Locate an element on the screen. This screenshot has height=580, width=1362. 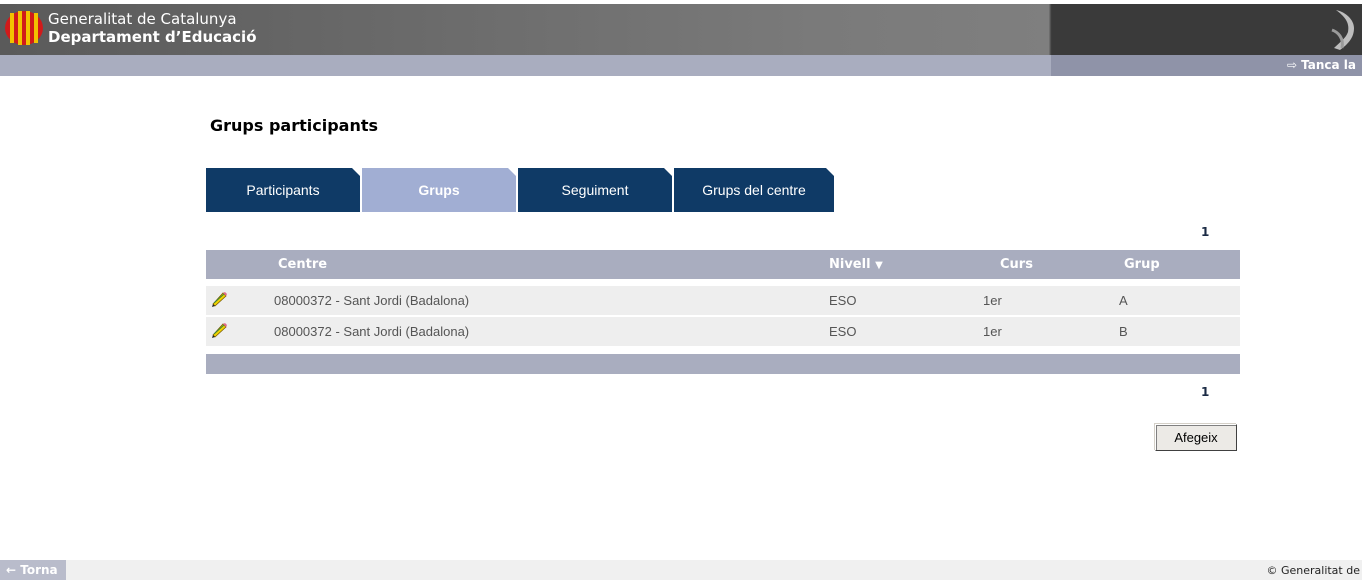
department-name: Departament d’Educació is located at coordinates (152, 37).